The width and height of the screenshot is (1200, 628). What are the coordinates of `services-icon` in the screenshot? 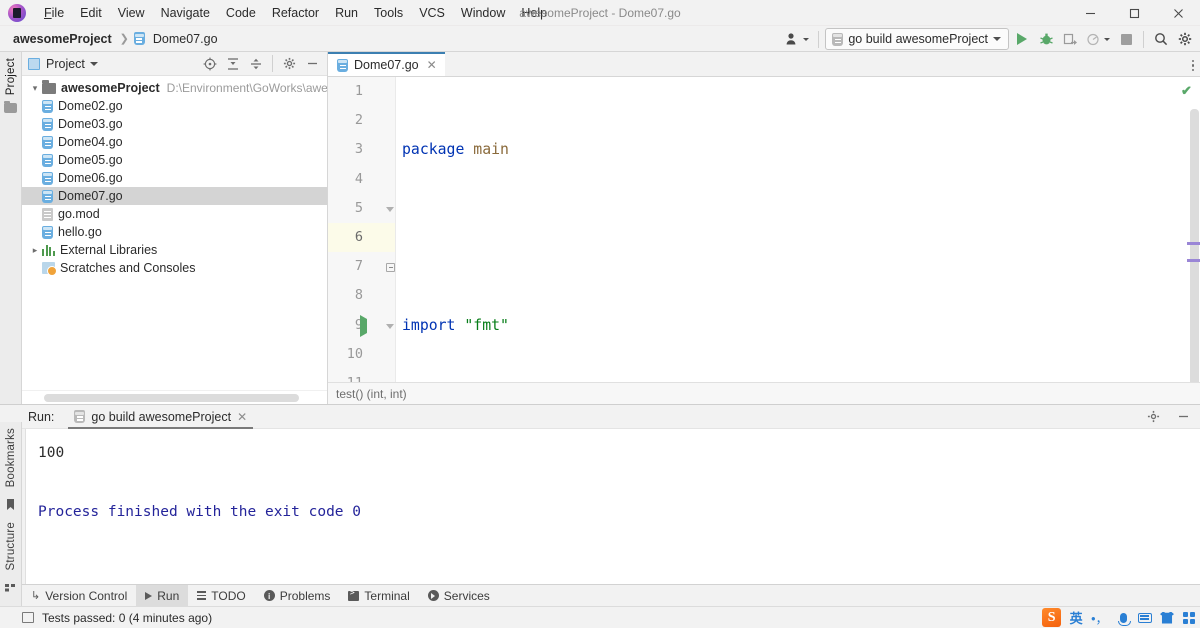 It's located at (433, 595).